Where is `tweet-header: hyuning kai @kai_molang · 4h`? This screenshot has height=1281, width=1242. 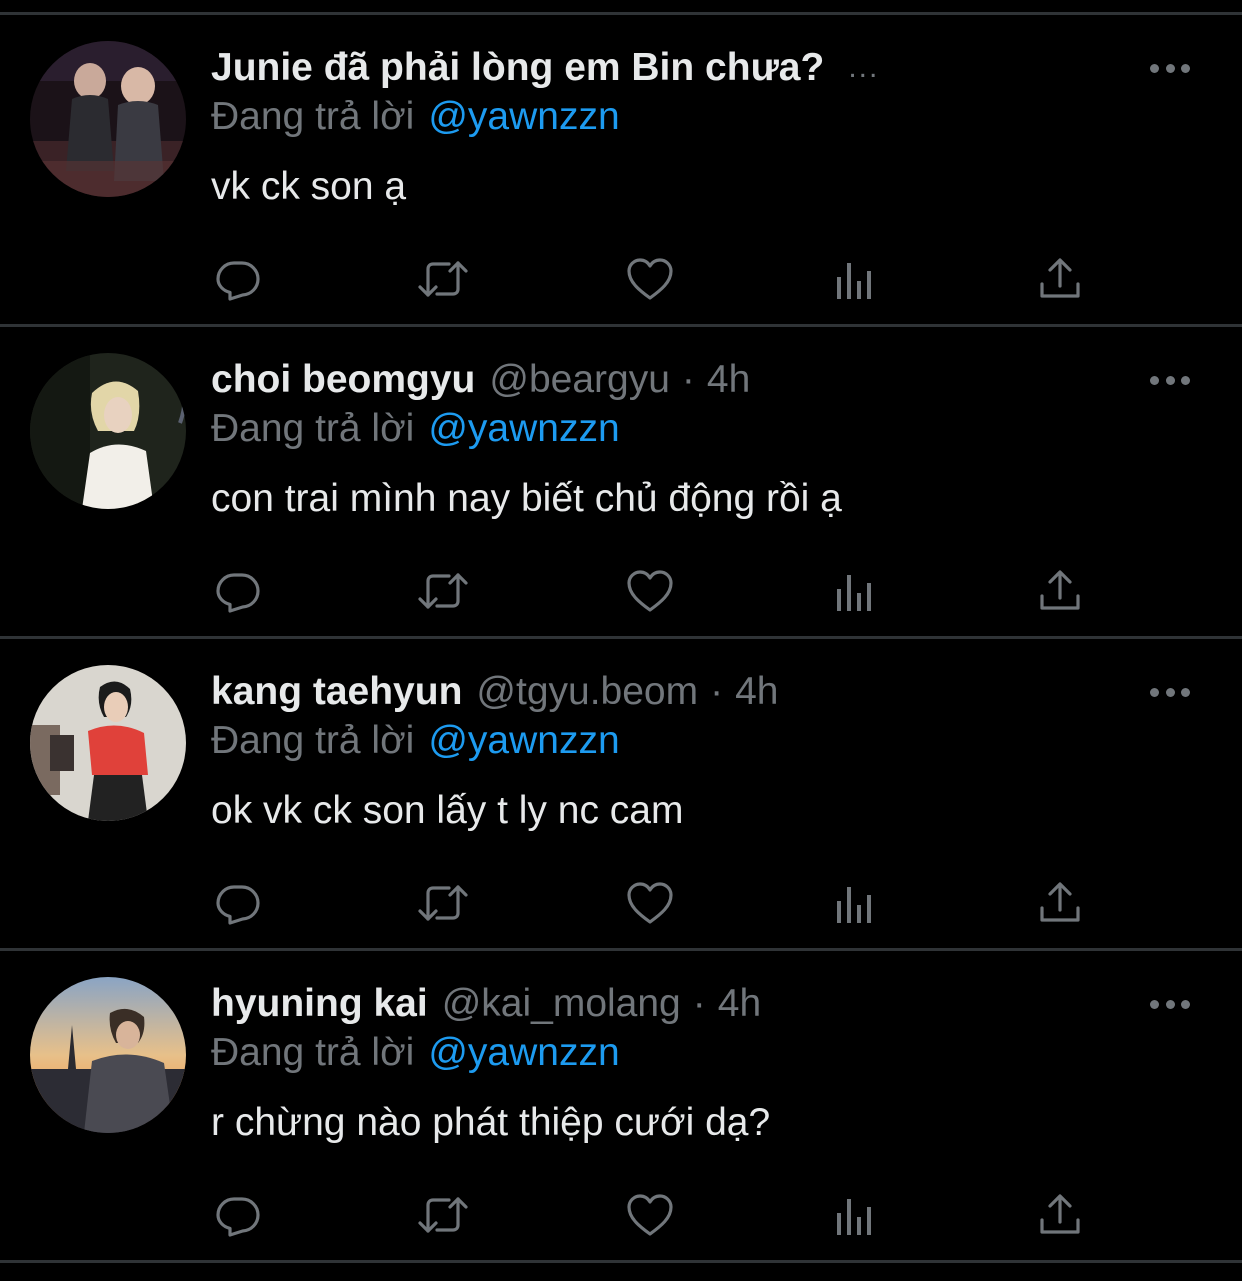 tweet-header: hyuning kai @kai_molang · 4h is located at coordinates (486, 1004).